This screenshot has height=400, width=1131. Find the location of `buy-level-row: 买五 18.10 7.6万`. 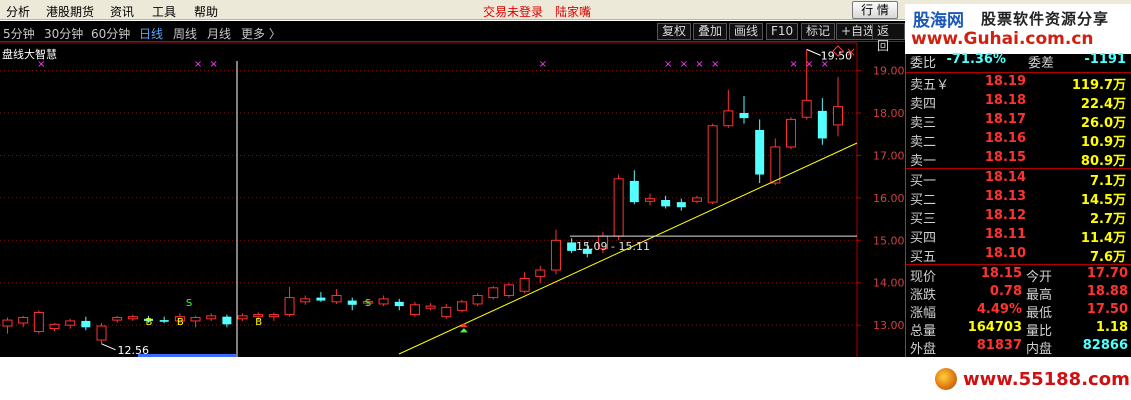

buy-level-row: 买五 18.10 7.6万 is located at coordinates (1018, 255).